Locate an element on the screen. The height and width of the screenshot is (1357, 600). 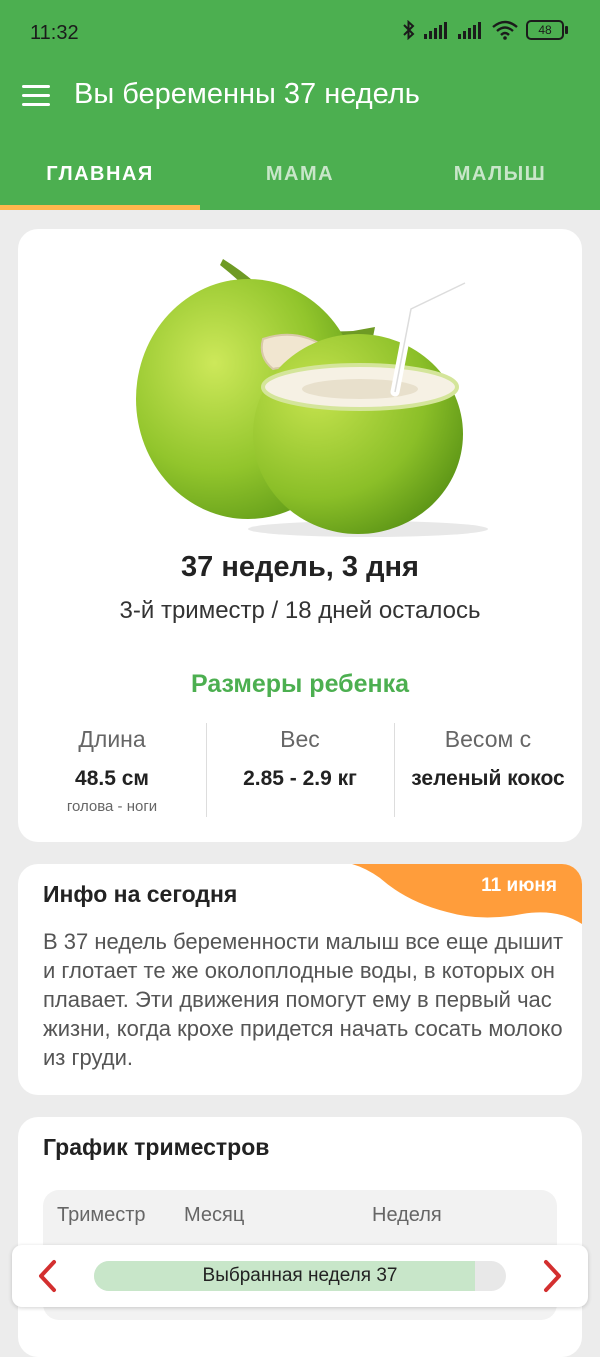
compare-value: зеленый кокос is located at coordinates (488, 778).